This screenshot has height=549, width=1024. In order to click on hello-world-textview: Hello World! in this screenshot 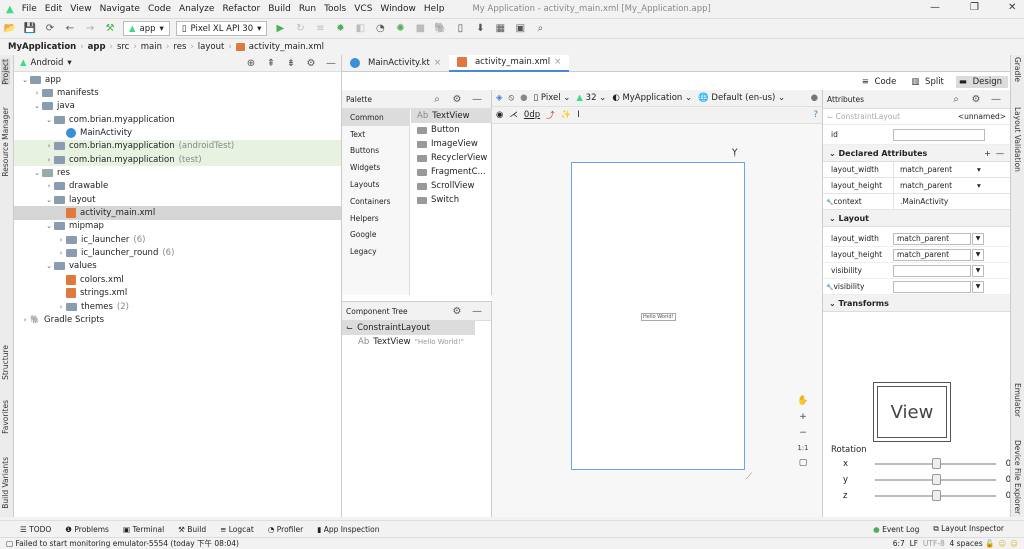, I will do `click(658, 317)`.